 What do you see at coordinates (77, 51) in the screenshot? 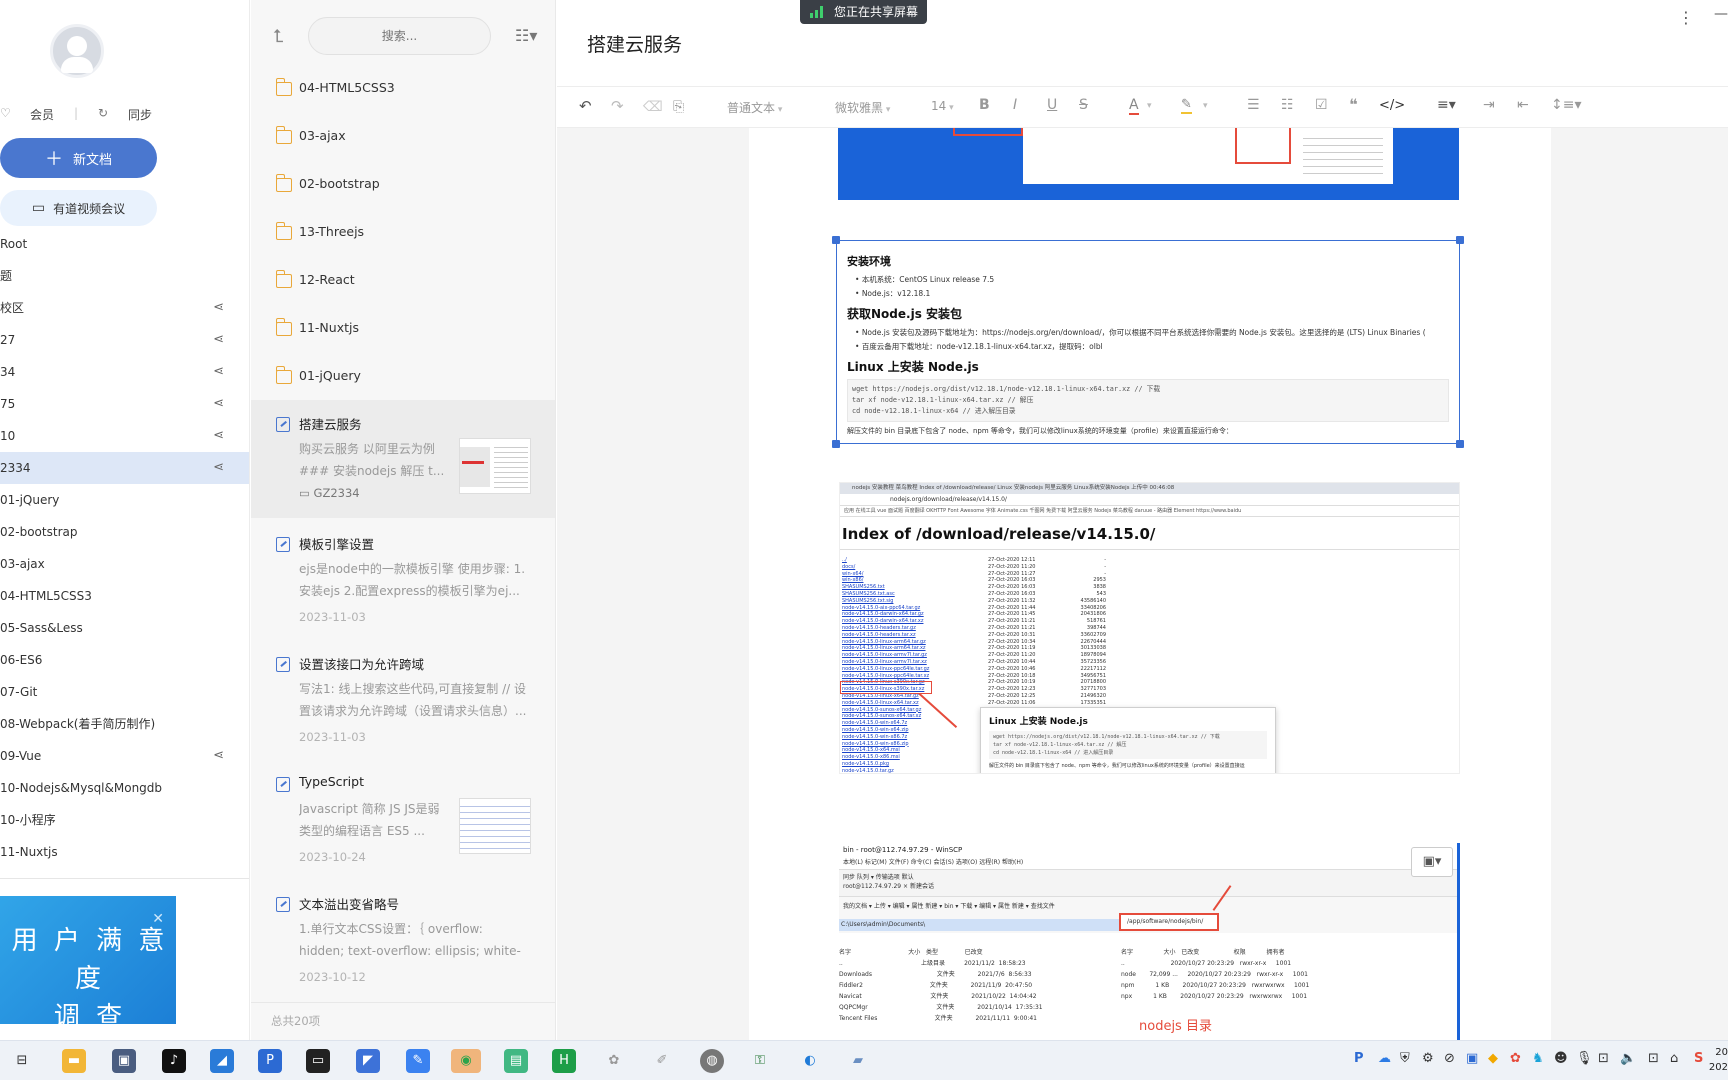
I see `avatar` at bounding box center [77, 51].